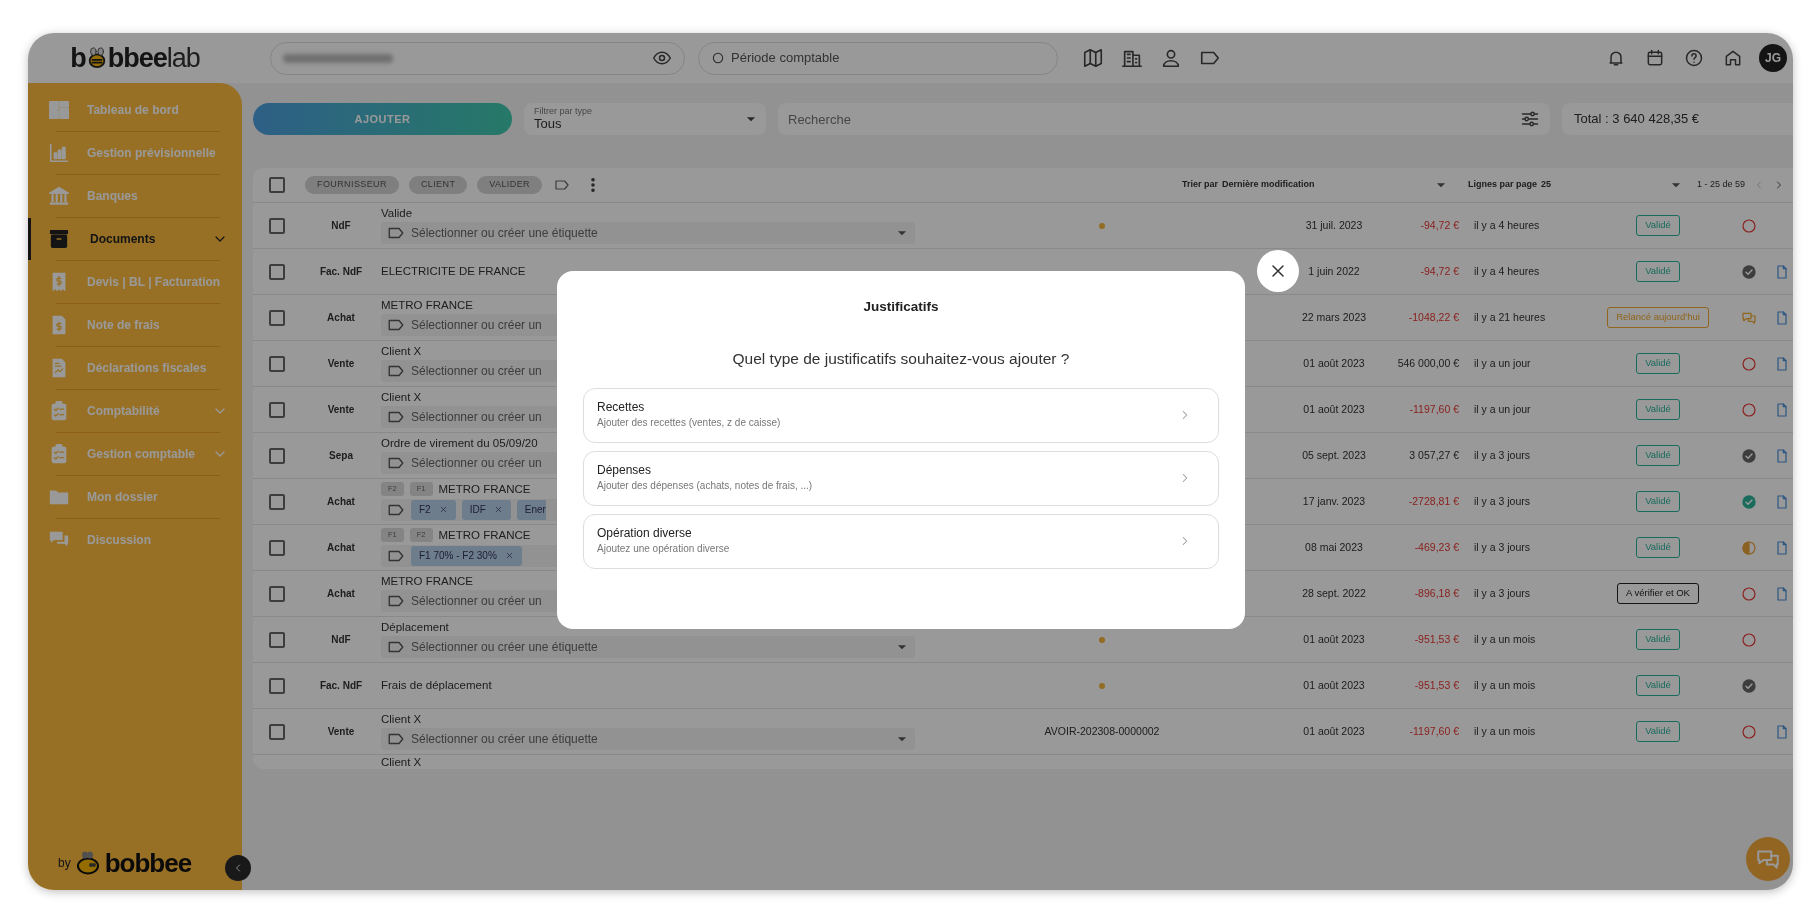 Image resolution: width=1815 pixels, height=924 pixels. What do you see at coordinates (531, 509) in the screenshot?
I see `tag-chip: Ener` at bounding box center [531, 509].